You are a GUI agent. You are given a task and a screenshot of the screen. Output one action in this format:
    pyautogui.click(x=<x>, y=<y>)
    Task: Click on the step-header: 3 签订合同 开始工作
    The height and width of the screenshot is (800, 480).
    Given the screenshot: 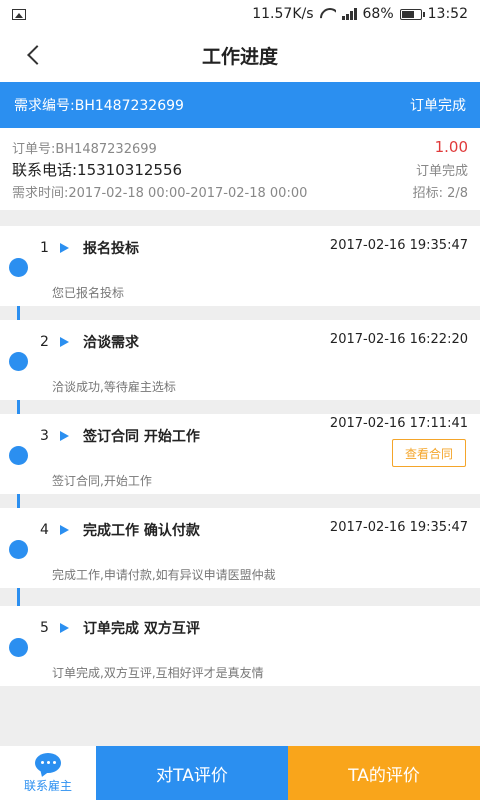 What is the action you would take?
    pyautogui.click(x=120, y=436)
    